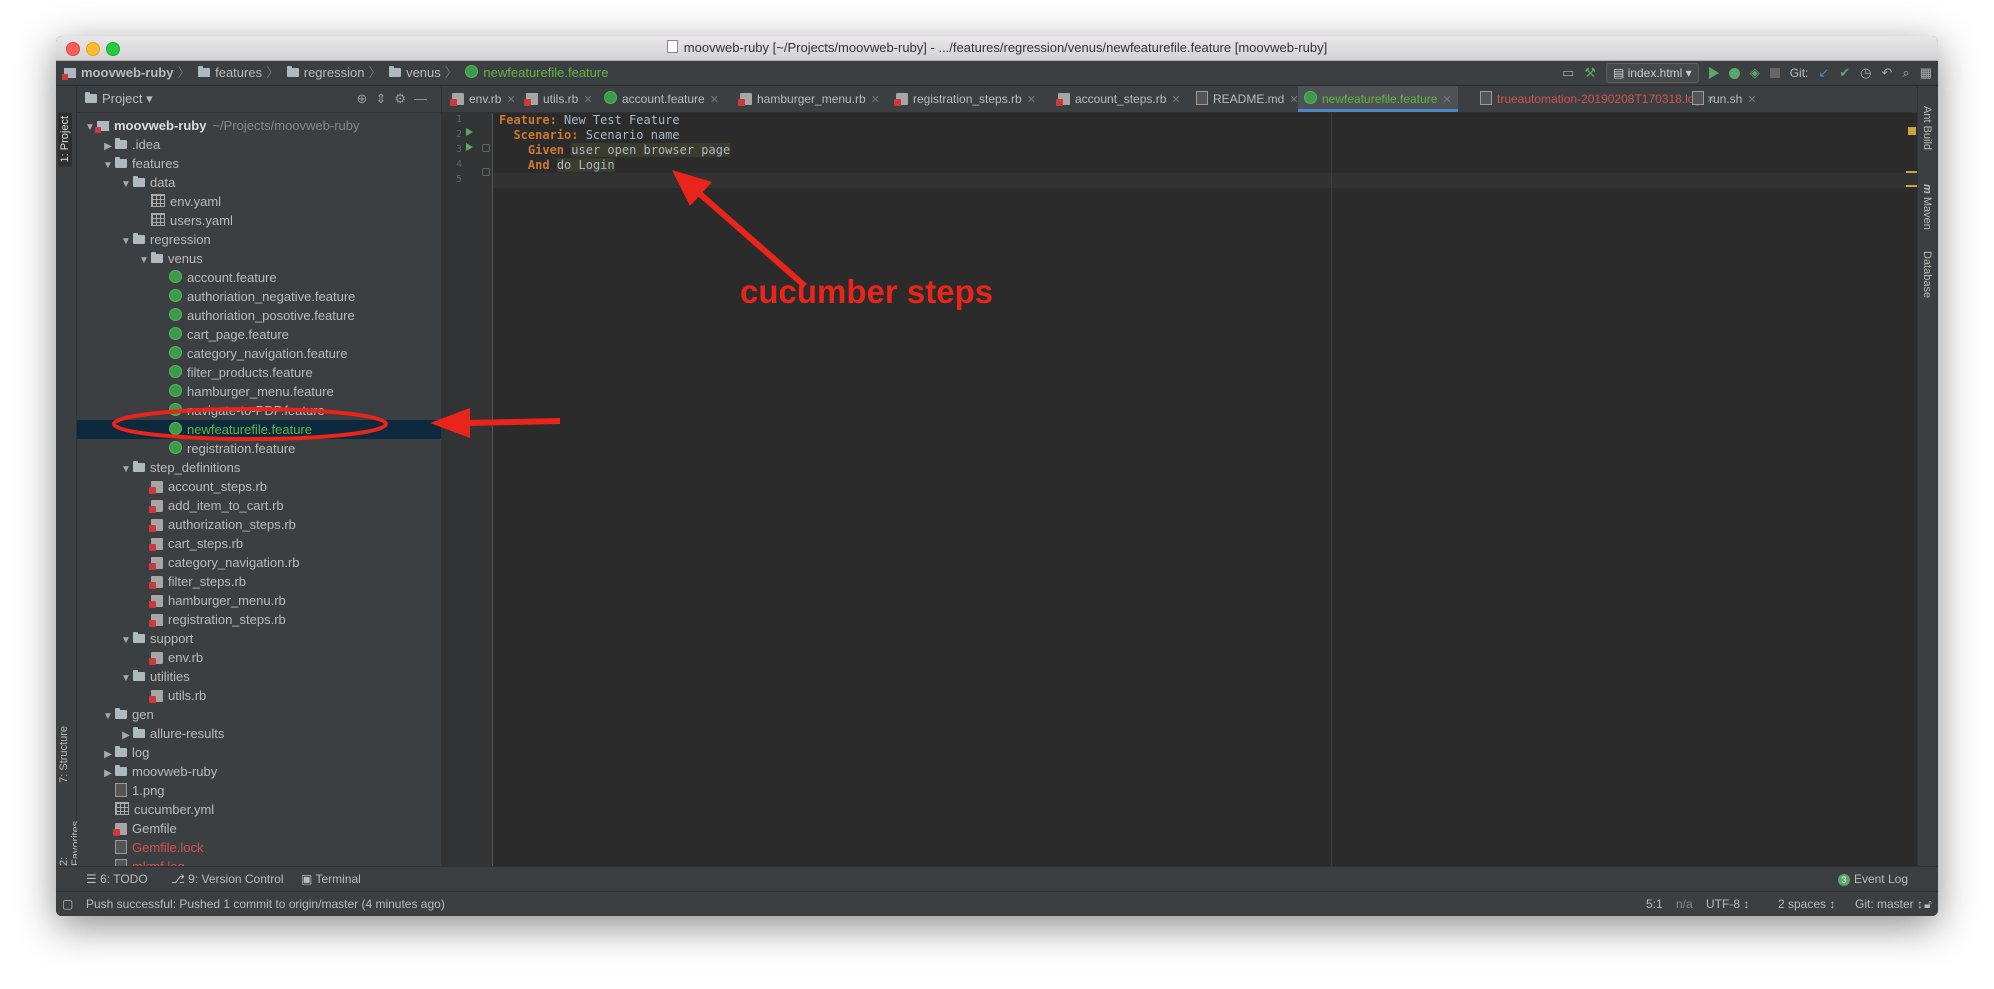  I want to click on revert-icon: ↶, so click(1887, 73).